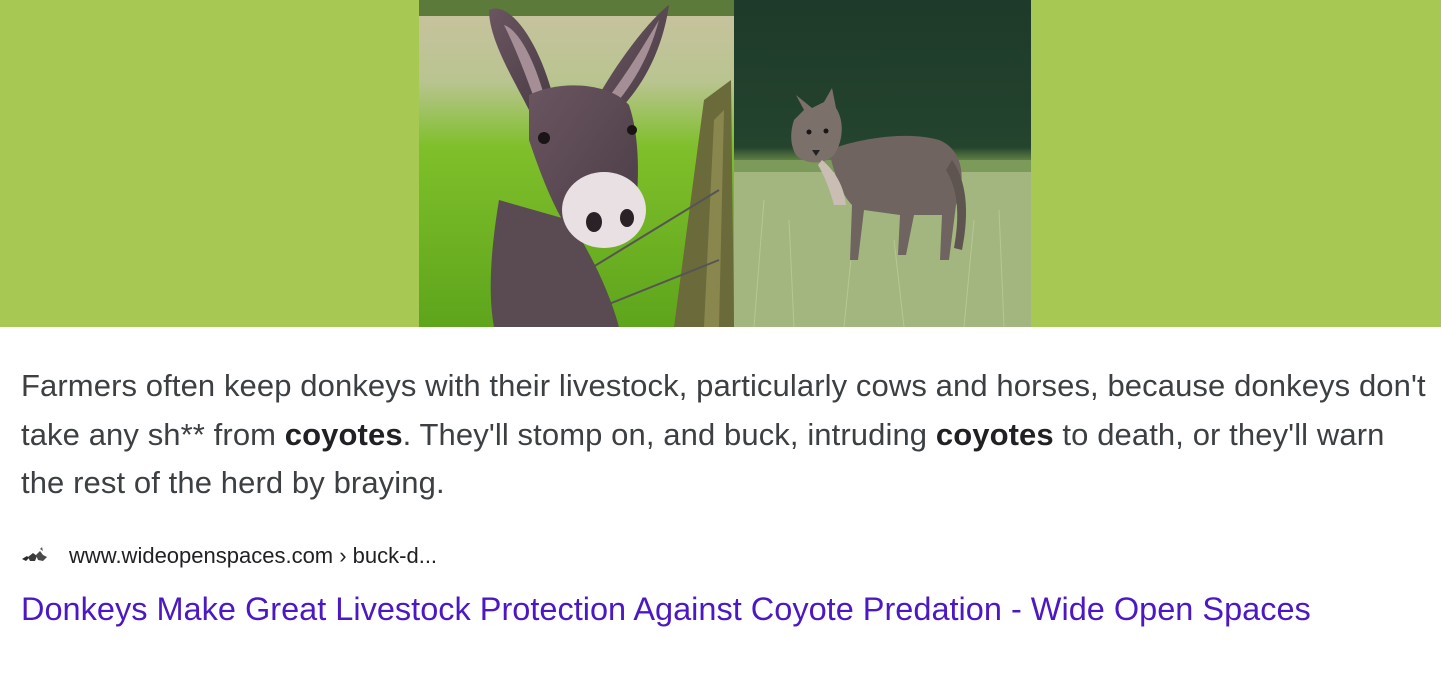  What do you see at coordinates (343, 434) in the screenshot?
I see `snippet-highlight-1: coyotes` at bounding box center [343, 434].